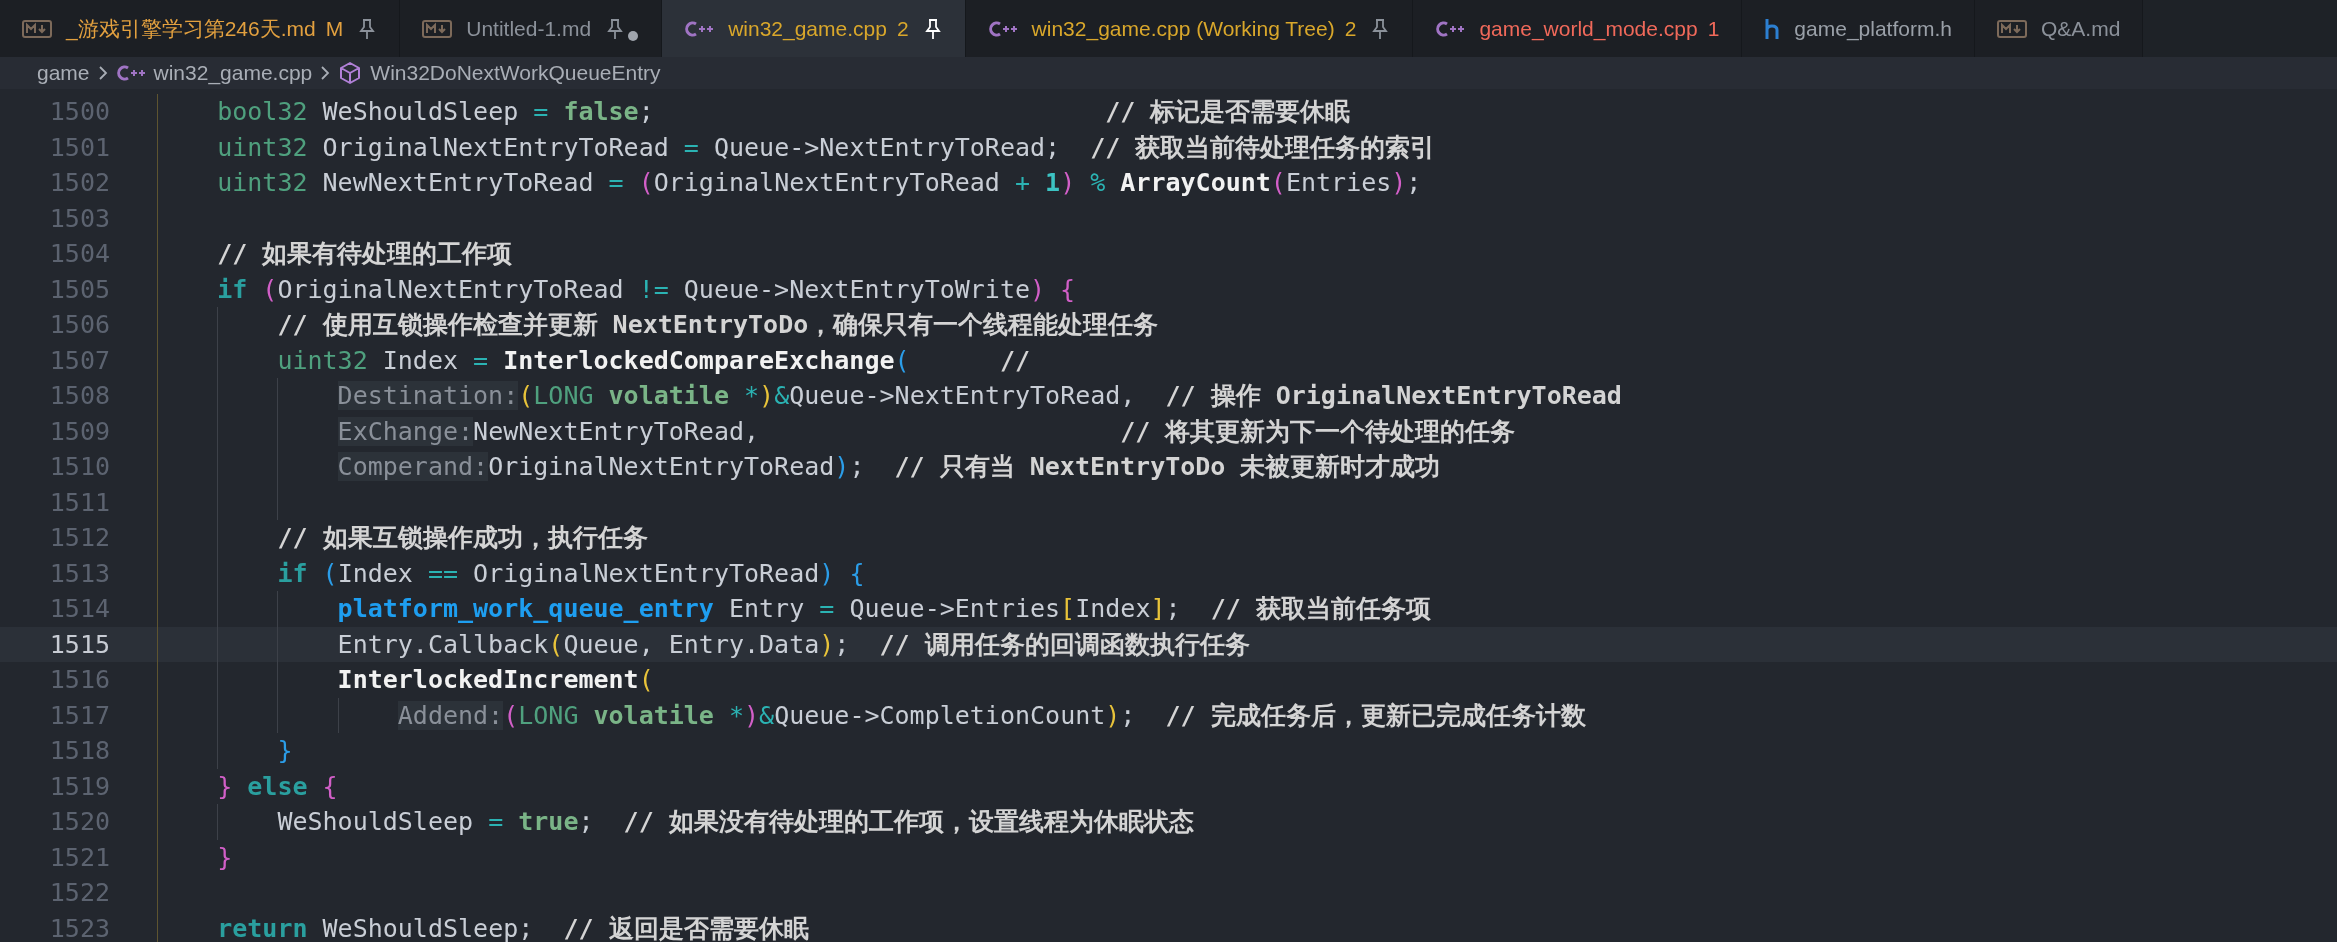  Describe the element at coordinates (646, 289) in the screenshot. I see `code-line: if (OriginalNextEntryToRead != Queue->NextEntryToWrite) {` at that location.